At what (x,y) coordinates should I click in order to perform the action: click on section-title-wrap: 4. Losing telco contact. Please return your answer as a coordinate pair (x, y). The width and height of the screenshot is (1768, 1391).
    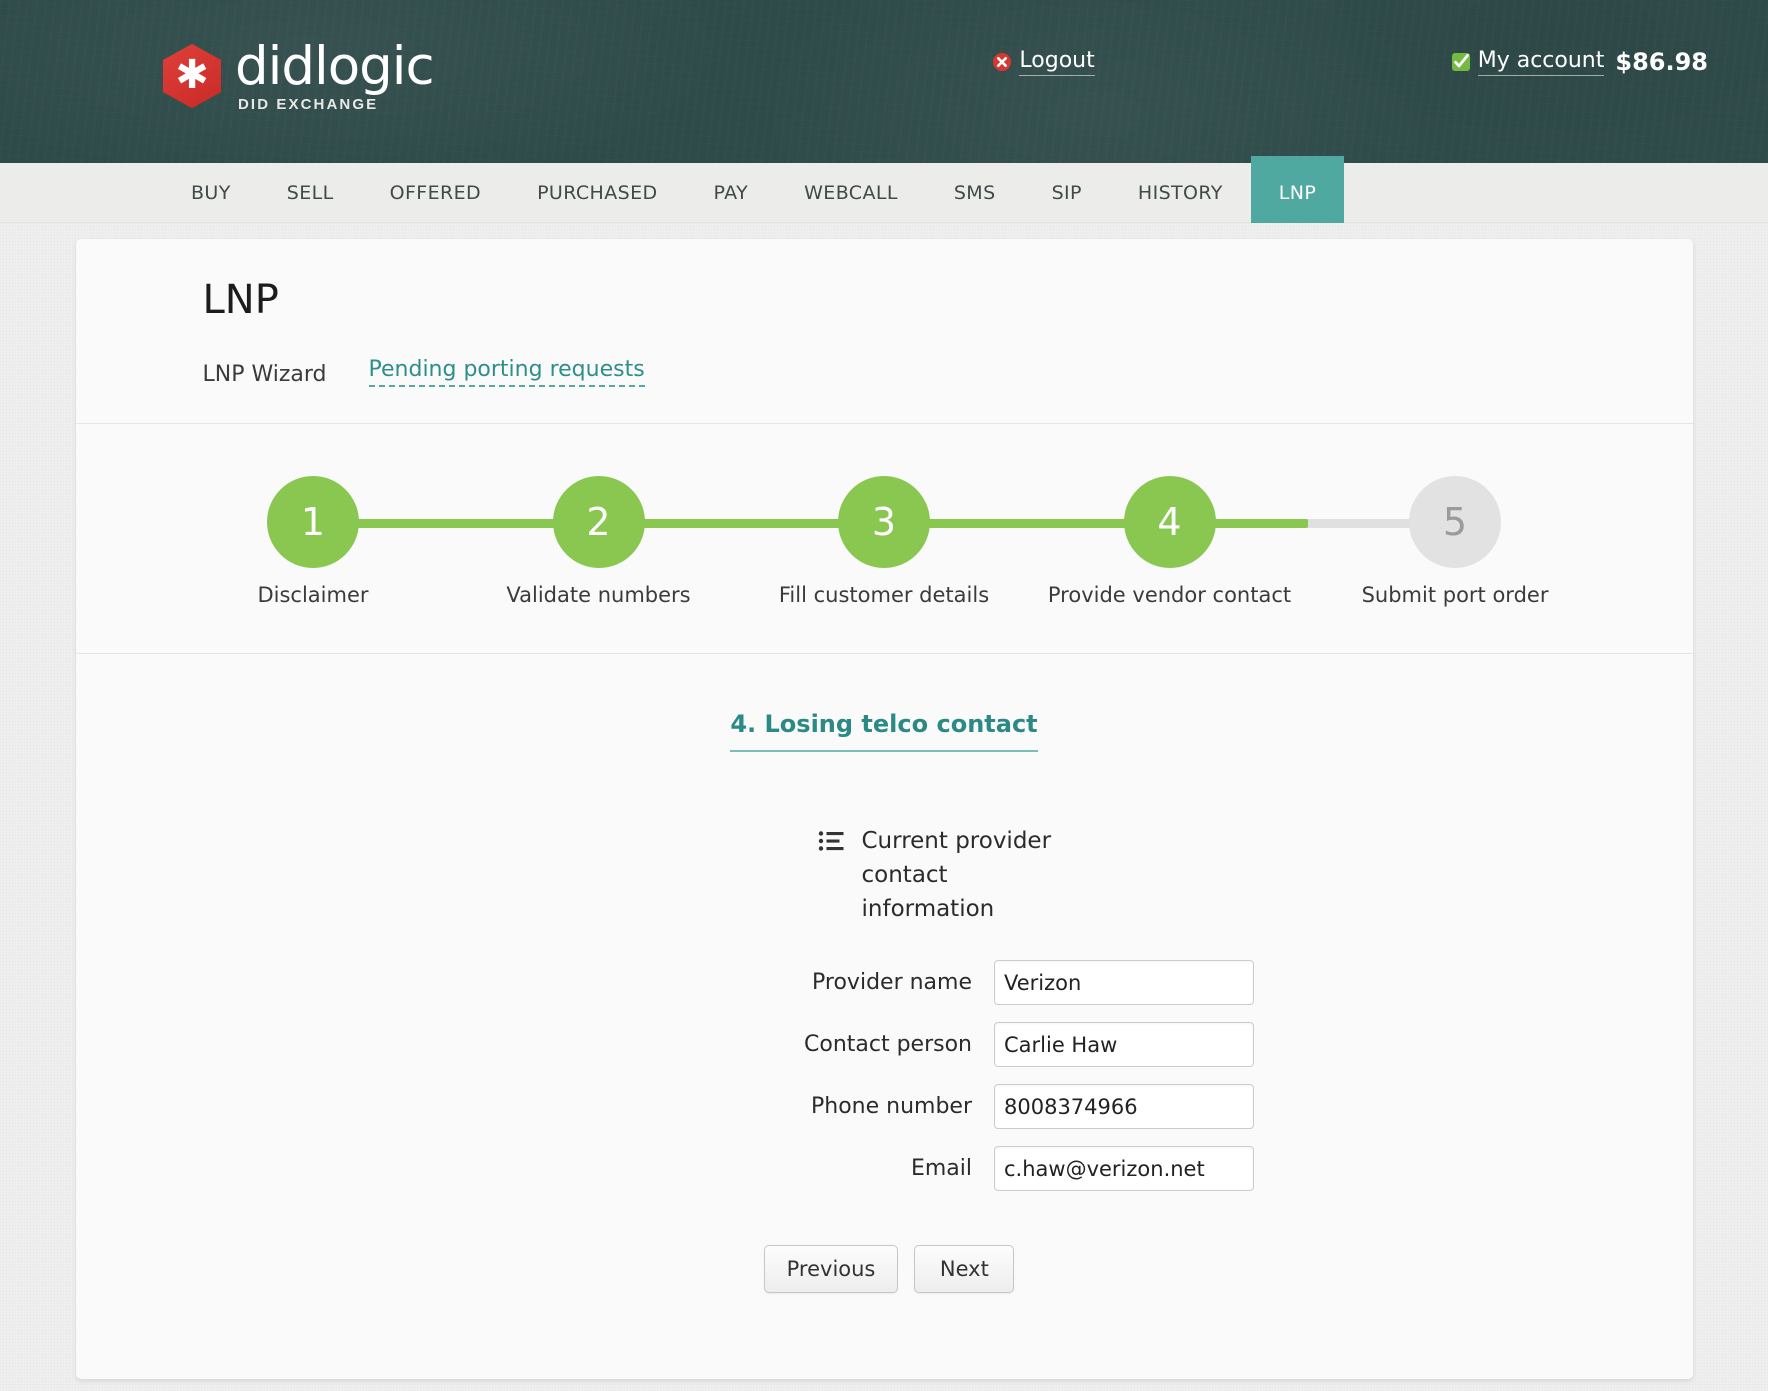
    Looking at the image, I should click on (884, 731).